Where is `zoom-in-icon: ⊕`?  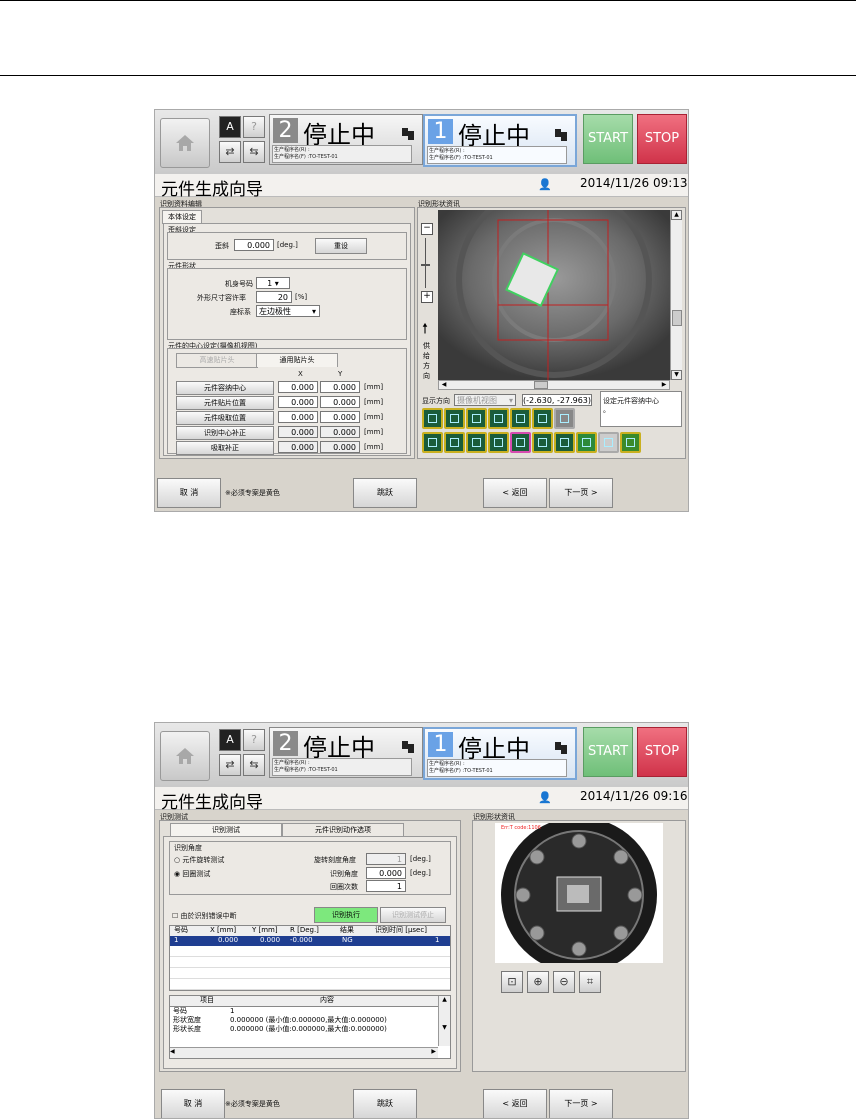
zoom-in-icon: ⊕ is located at coordinates (538, 982).